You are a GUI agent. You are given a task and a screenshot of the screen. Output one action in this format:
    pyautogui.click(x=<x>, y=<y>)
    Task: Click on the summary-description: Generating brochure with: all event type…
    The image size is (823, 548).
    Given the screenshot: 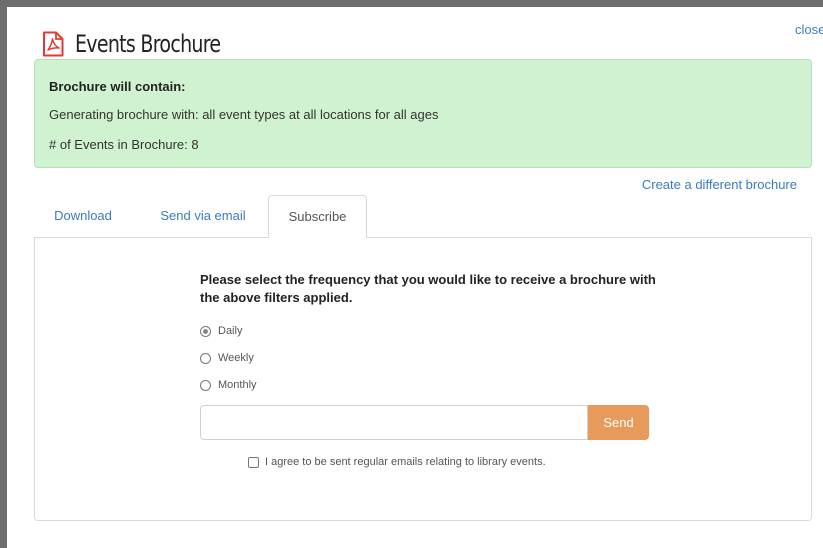 What is the action you would take?
    pyautogui.click(x=244, y=114)
    